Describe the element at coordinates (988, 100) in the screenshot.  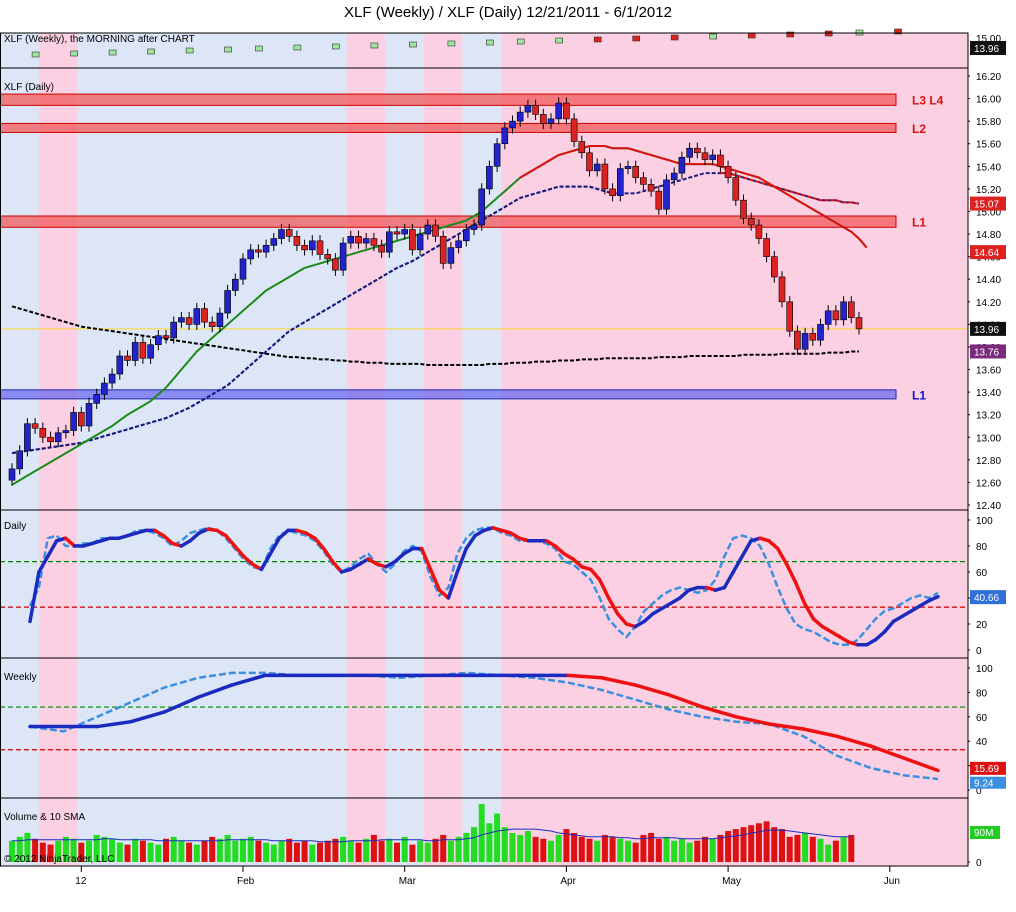
I see `price-tick-label: 16.00` at that location.